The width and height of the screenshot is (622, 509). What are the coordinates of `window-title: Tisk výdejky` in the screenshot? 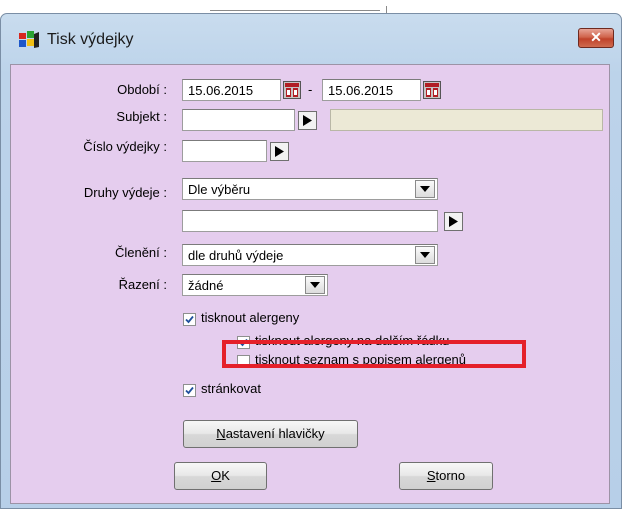 It's located at (90, 39).